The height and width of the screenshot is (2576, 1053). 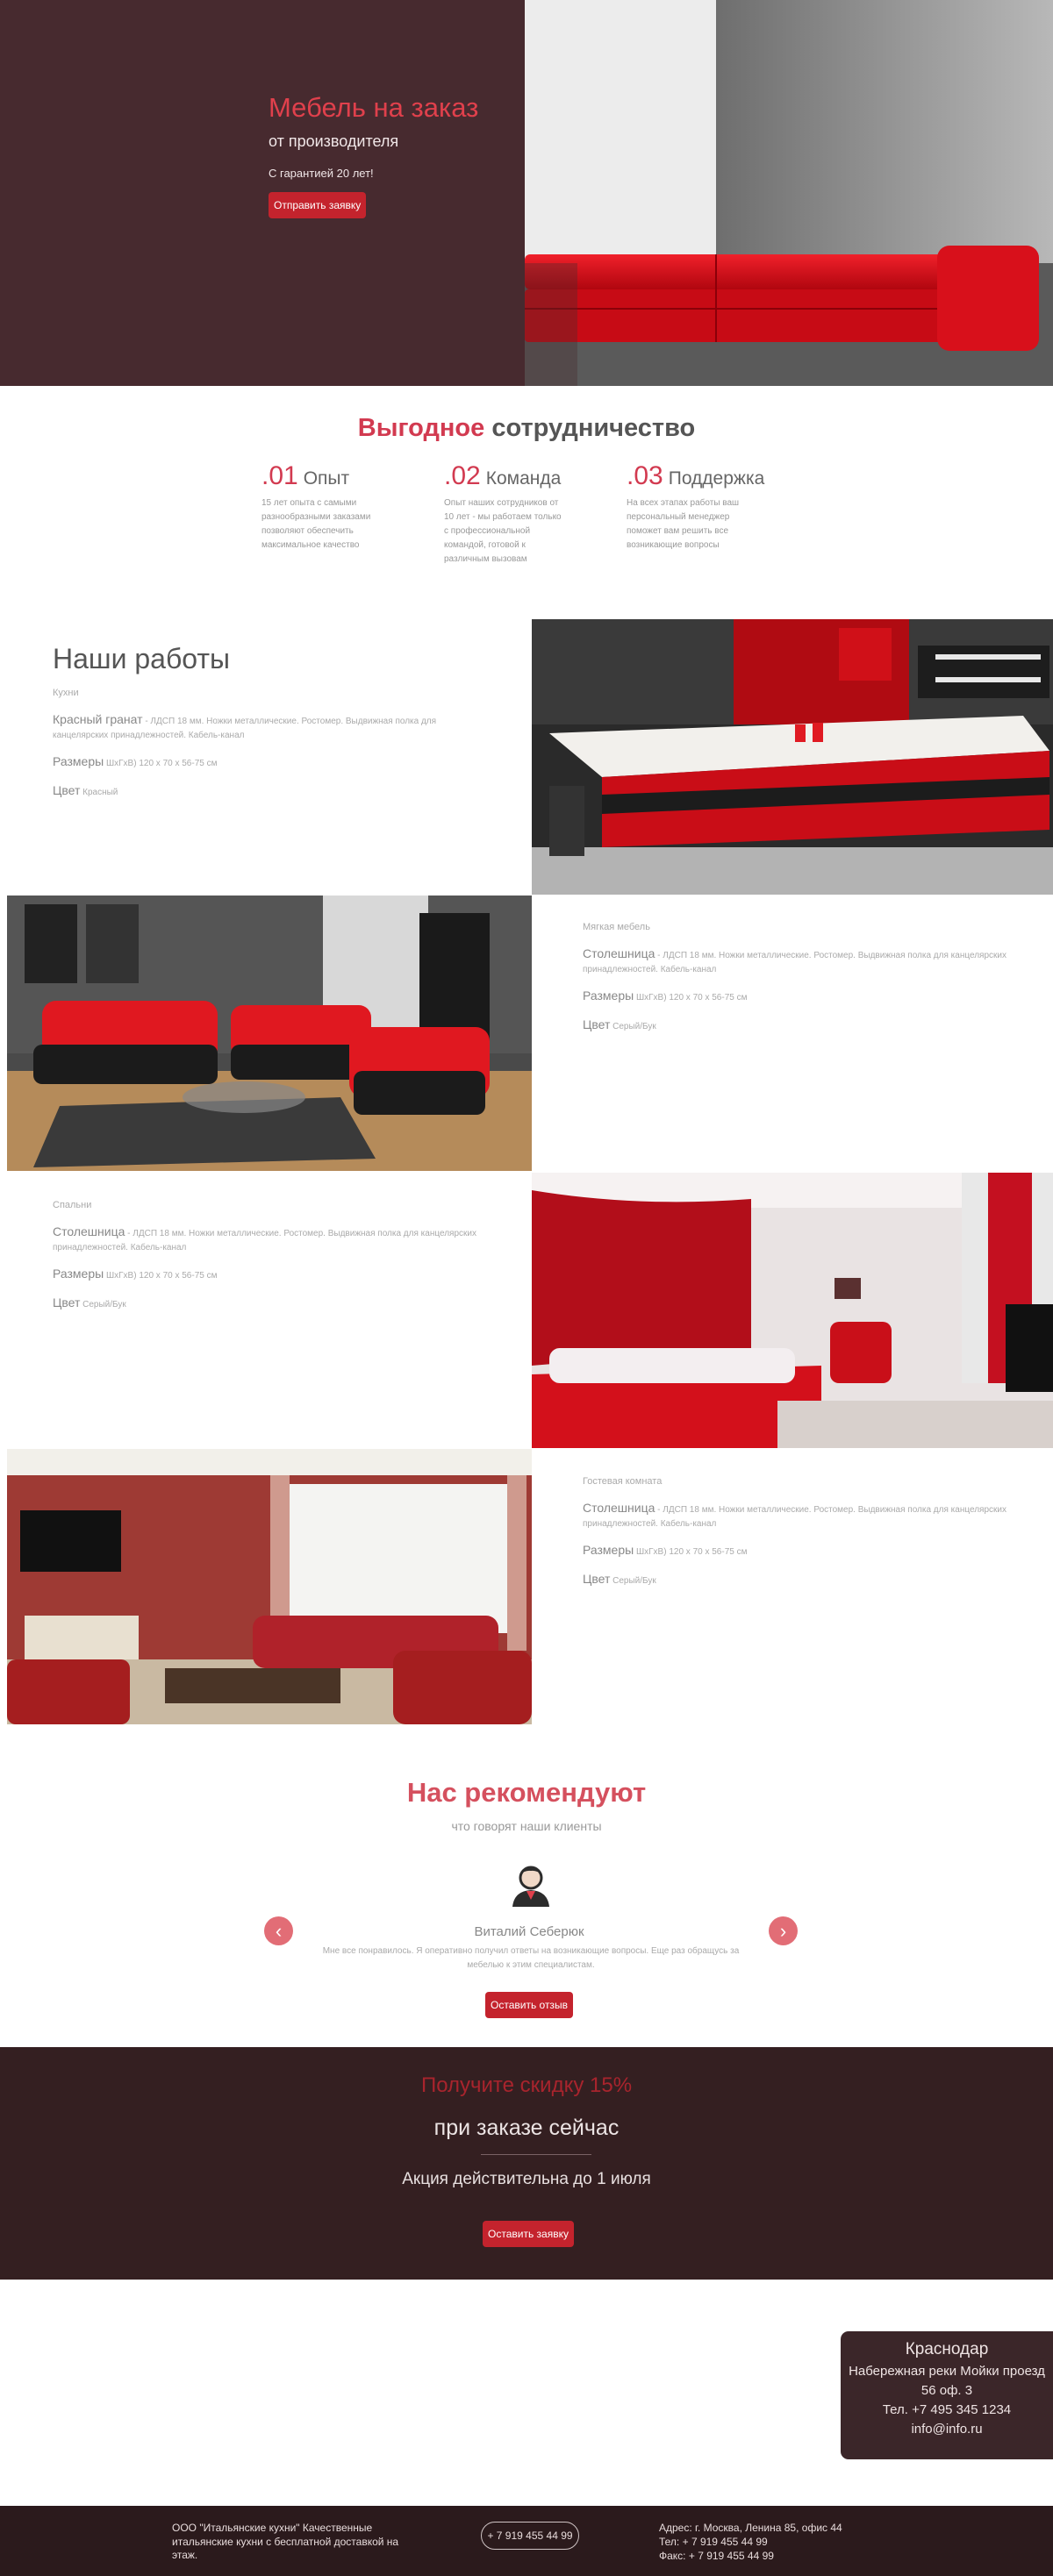 I want to click on feature-name: Опыт, so click(x=326, y=479).